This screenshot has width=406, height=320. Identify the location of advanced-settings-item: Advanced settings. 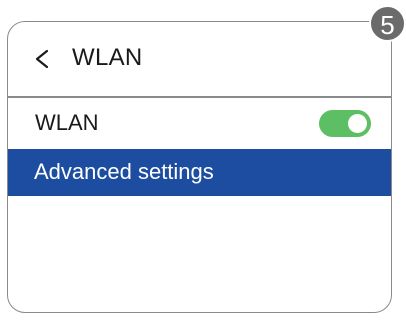
(199, 172).